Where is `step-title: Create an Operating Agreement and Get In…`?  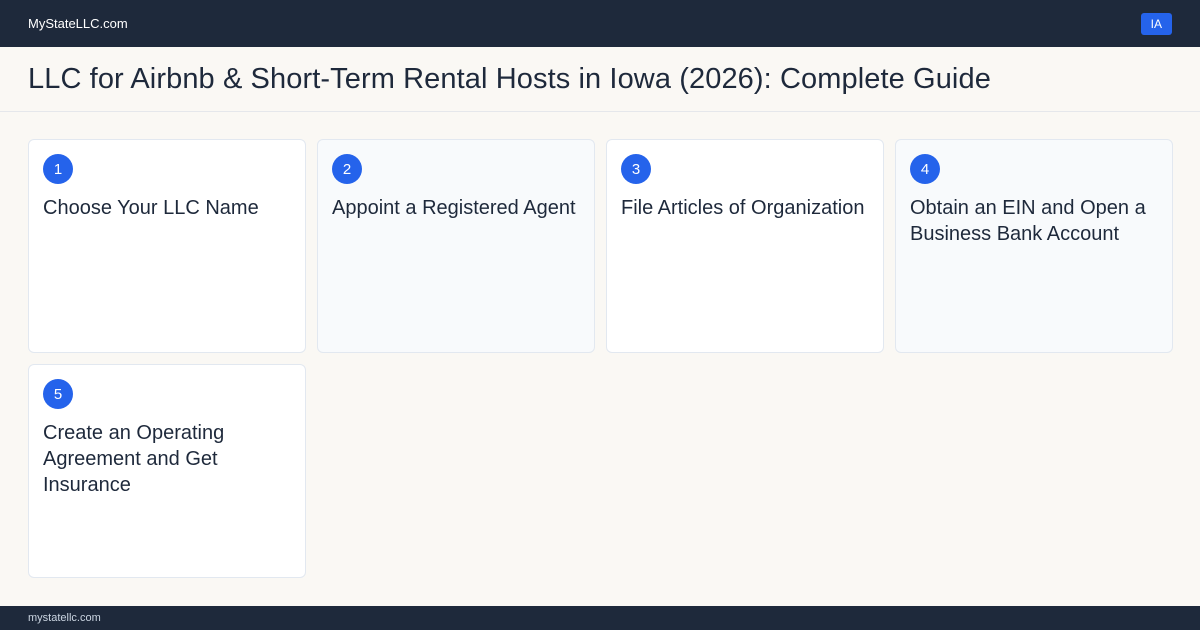 step-title: Create an Operating Agreement and Get In… is located at coordinates (134, 459).